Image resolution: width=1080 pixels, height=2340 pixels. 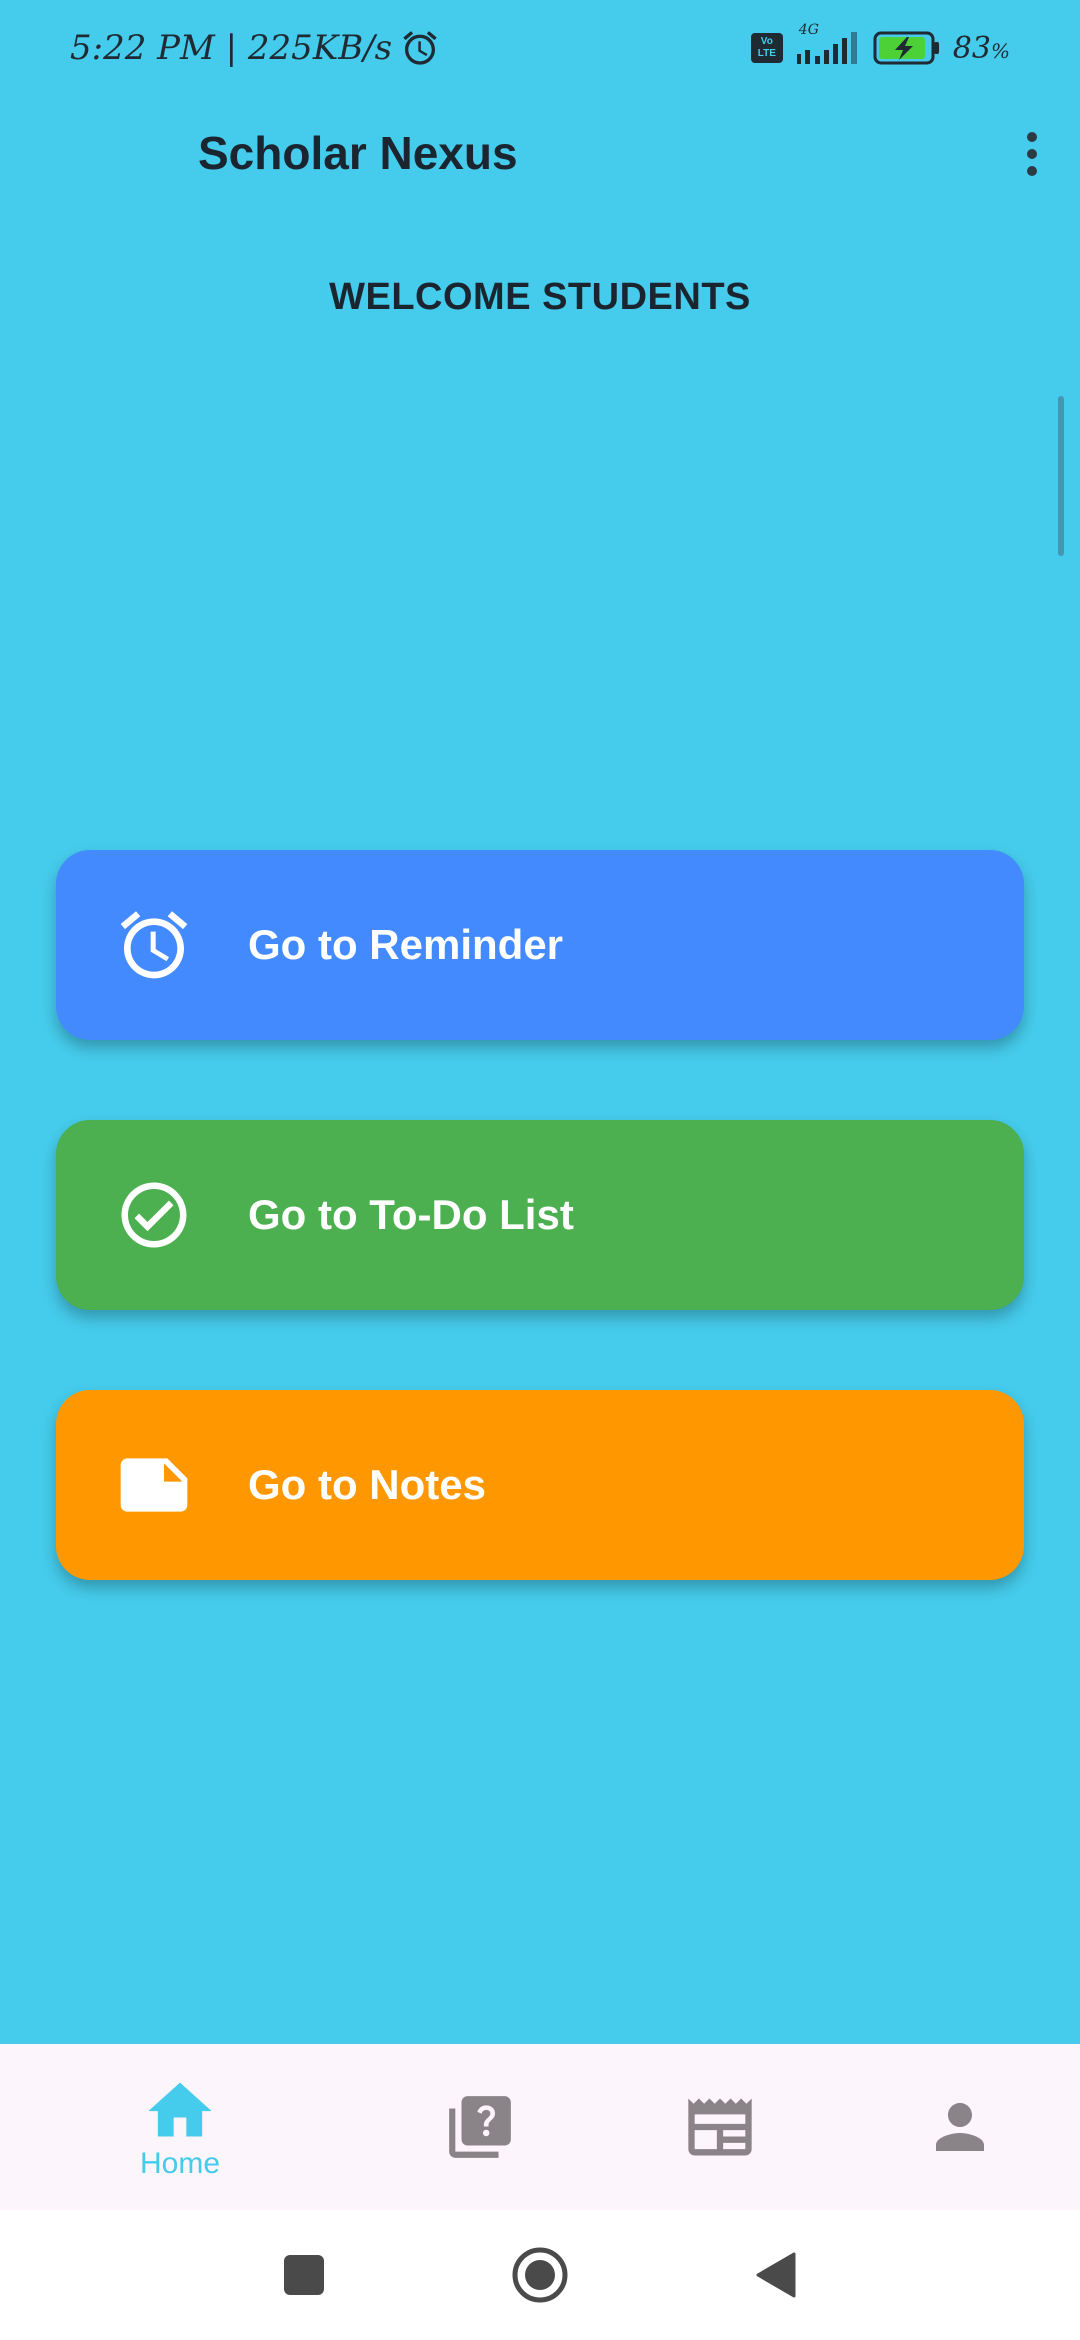 I want to click on status-time-speed: 5:22 PM | 225KB/s, so click(x=231, y=48).